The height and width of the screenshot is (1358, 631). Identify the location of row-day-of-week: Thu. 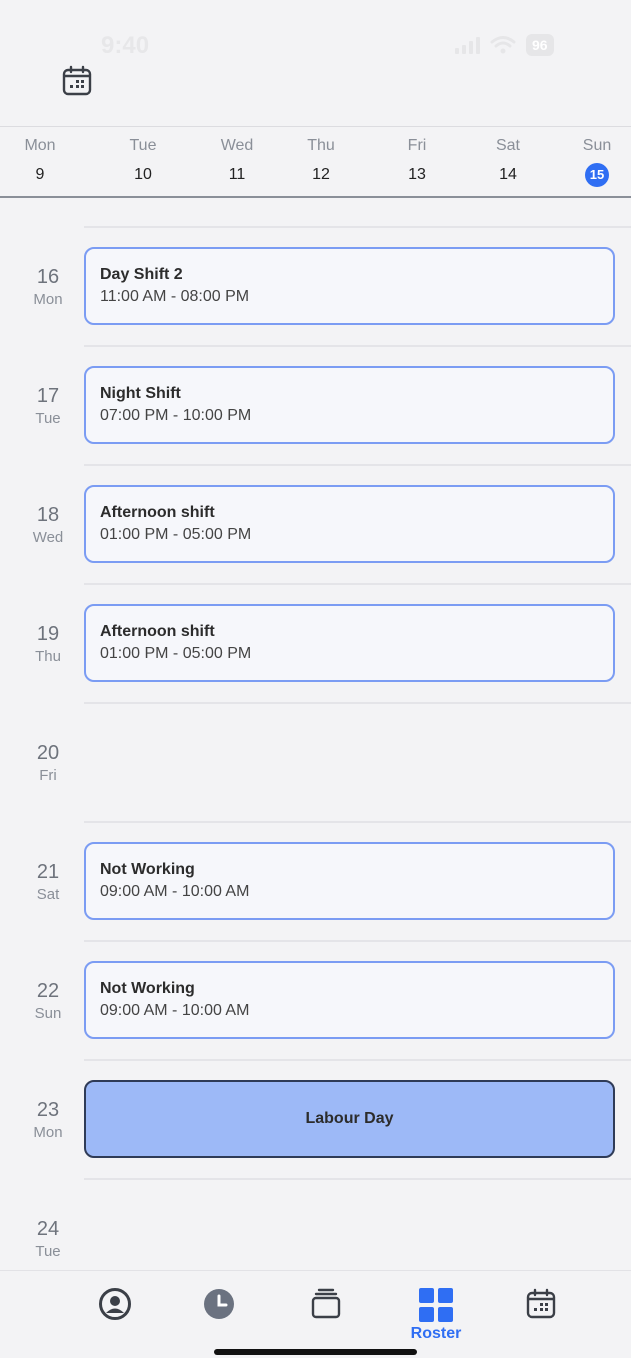
(48, 656).